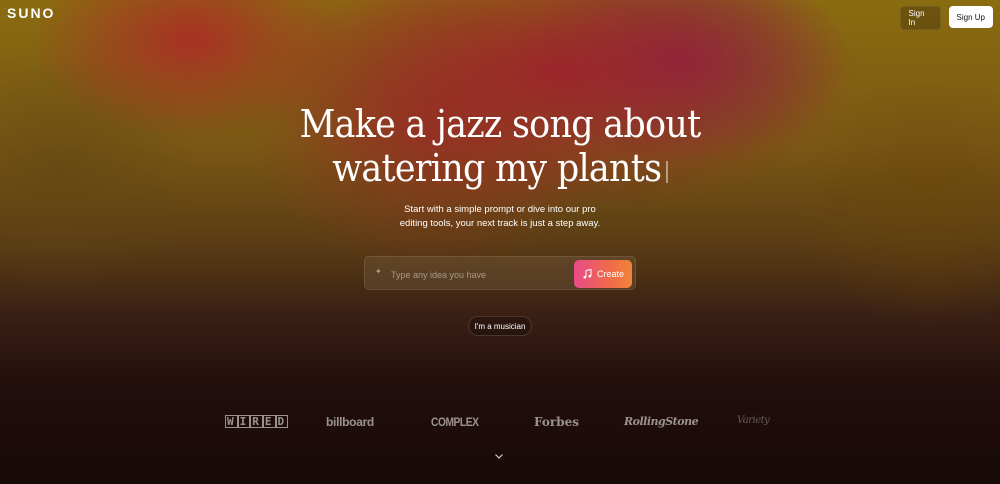 The image size is (1000, 484). What do you see at coordinates (970, 17) in the screenshot?
I see `sign-up-button: Sign Up` at bounding box center [970, 17].